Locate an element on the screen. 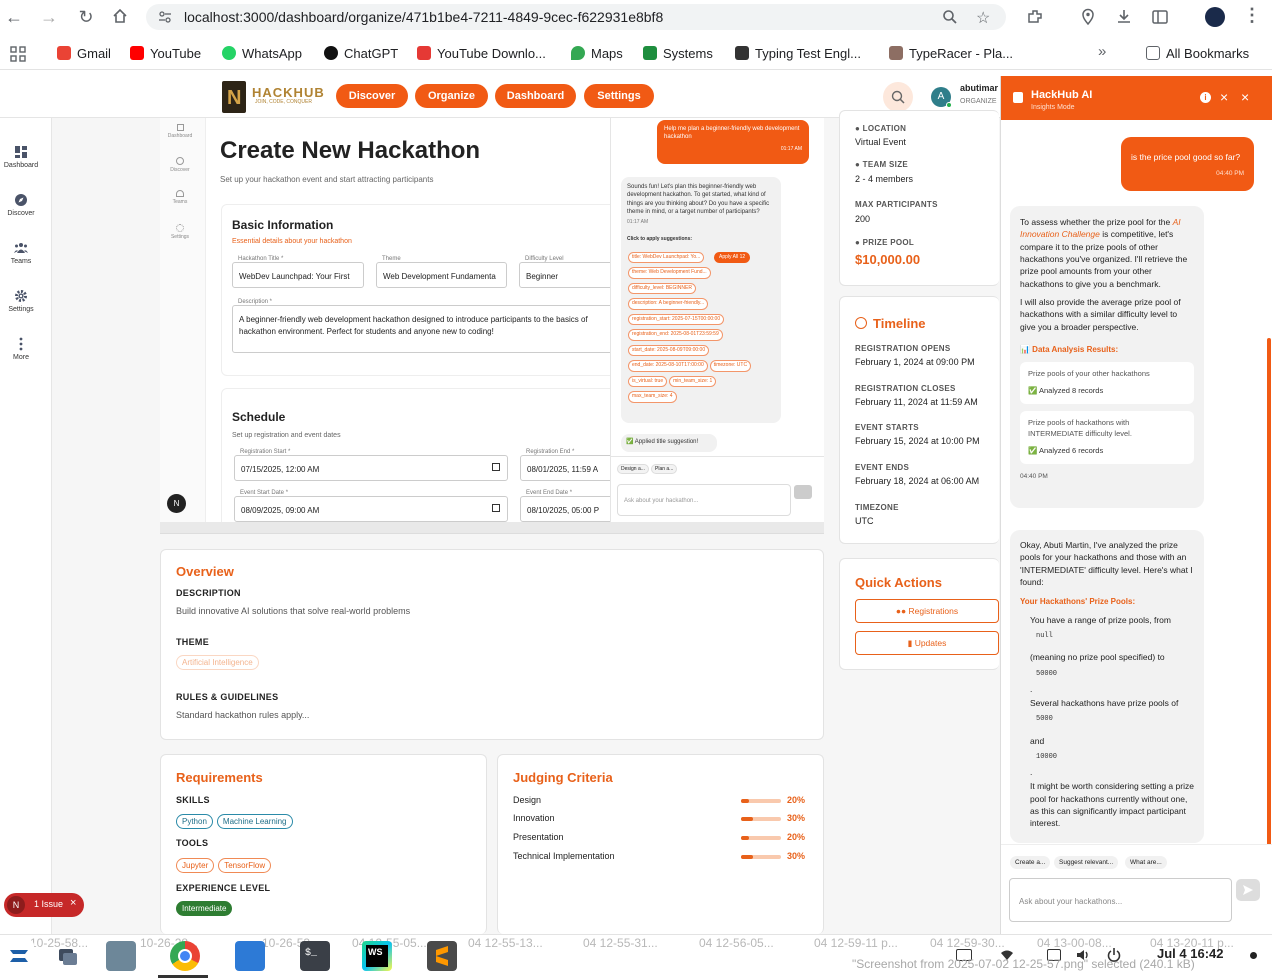 The image size is (1272, 978). sidebar-item-discover: Discover is located at coordinates (21, 205).